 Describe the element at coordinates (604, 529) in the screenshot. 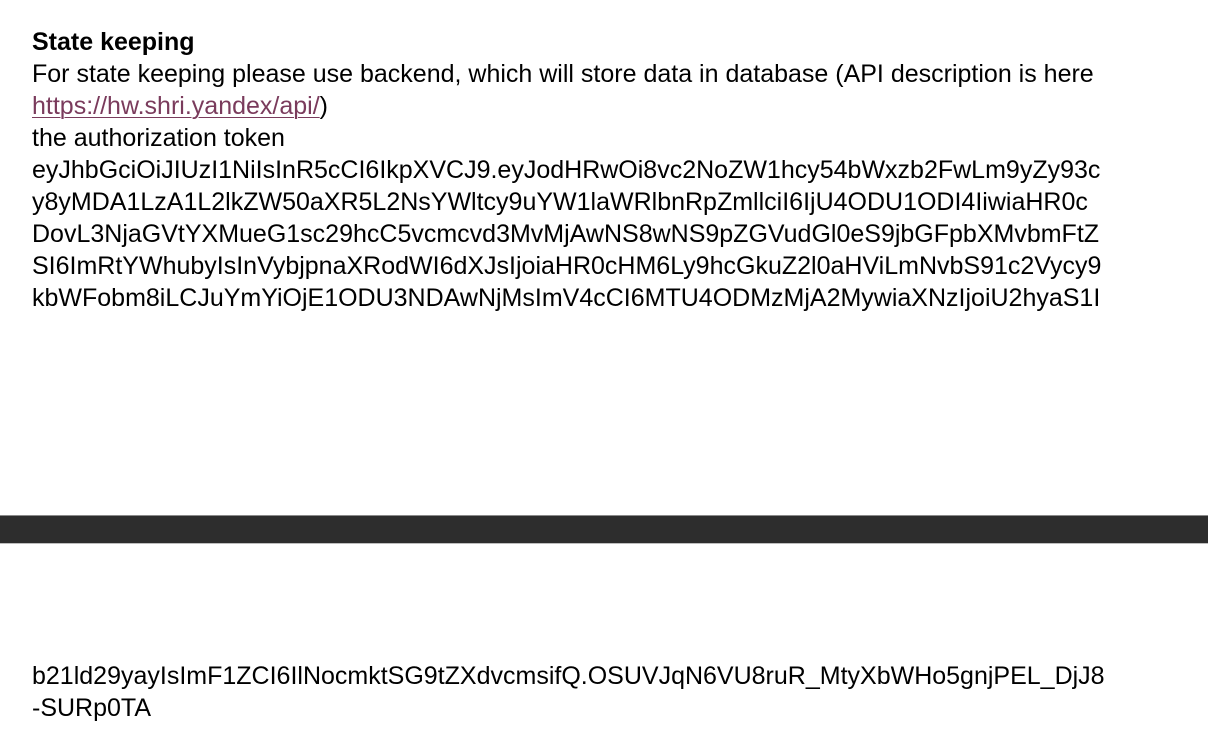

I see `page-break-divider` at that location.